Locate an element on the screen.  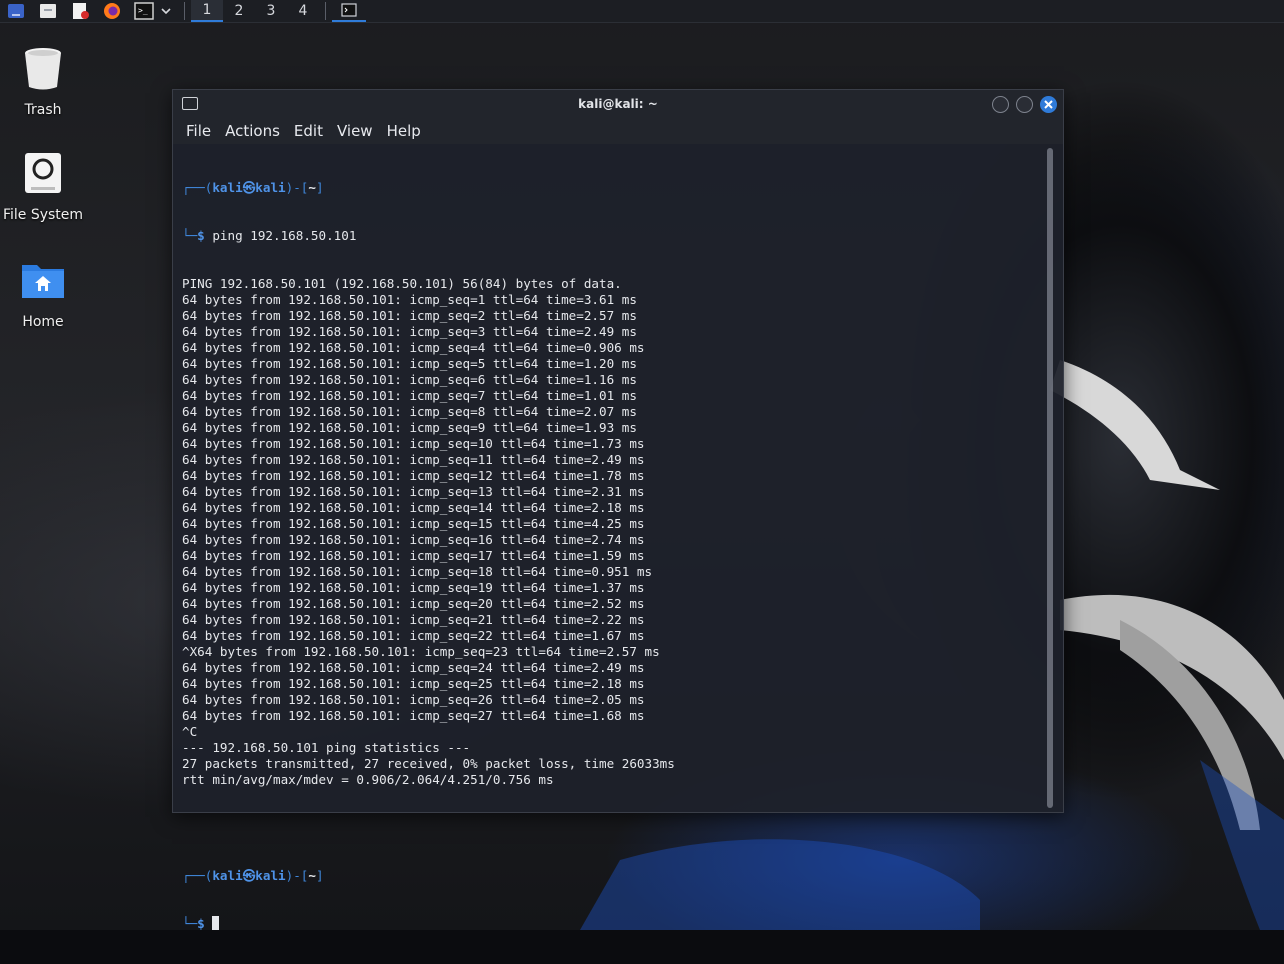
text-cursor is located at coordinates (216, 923).